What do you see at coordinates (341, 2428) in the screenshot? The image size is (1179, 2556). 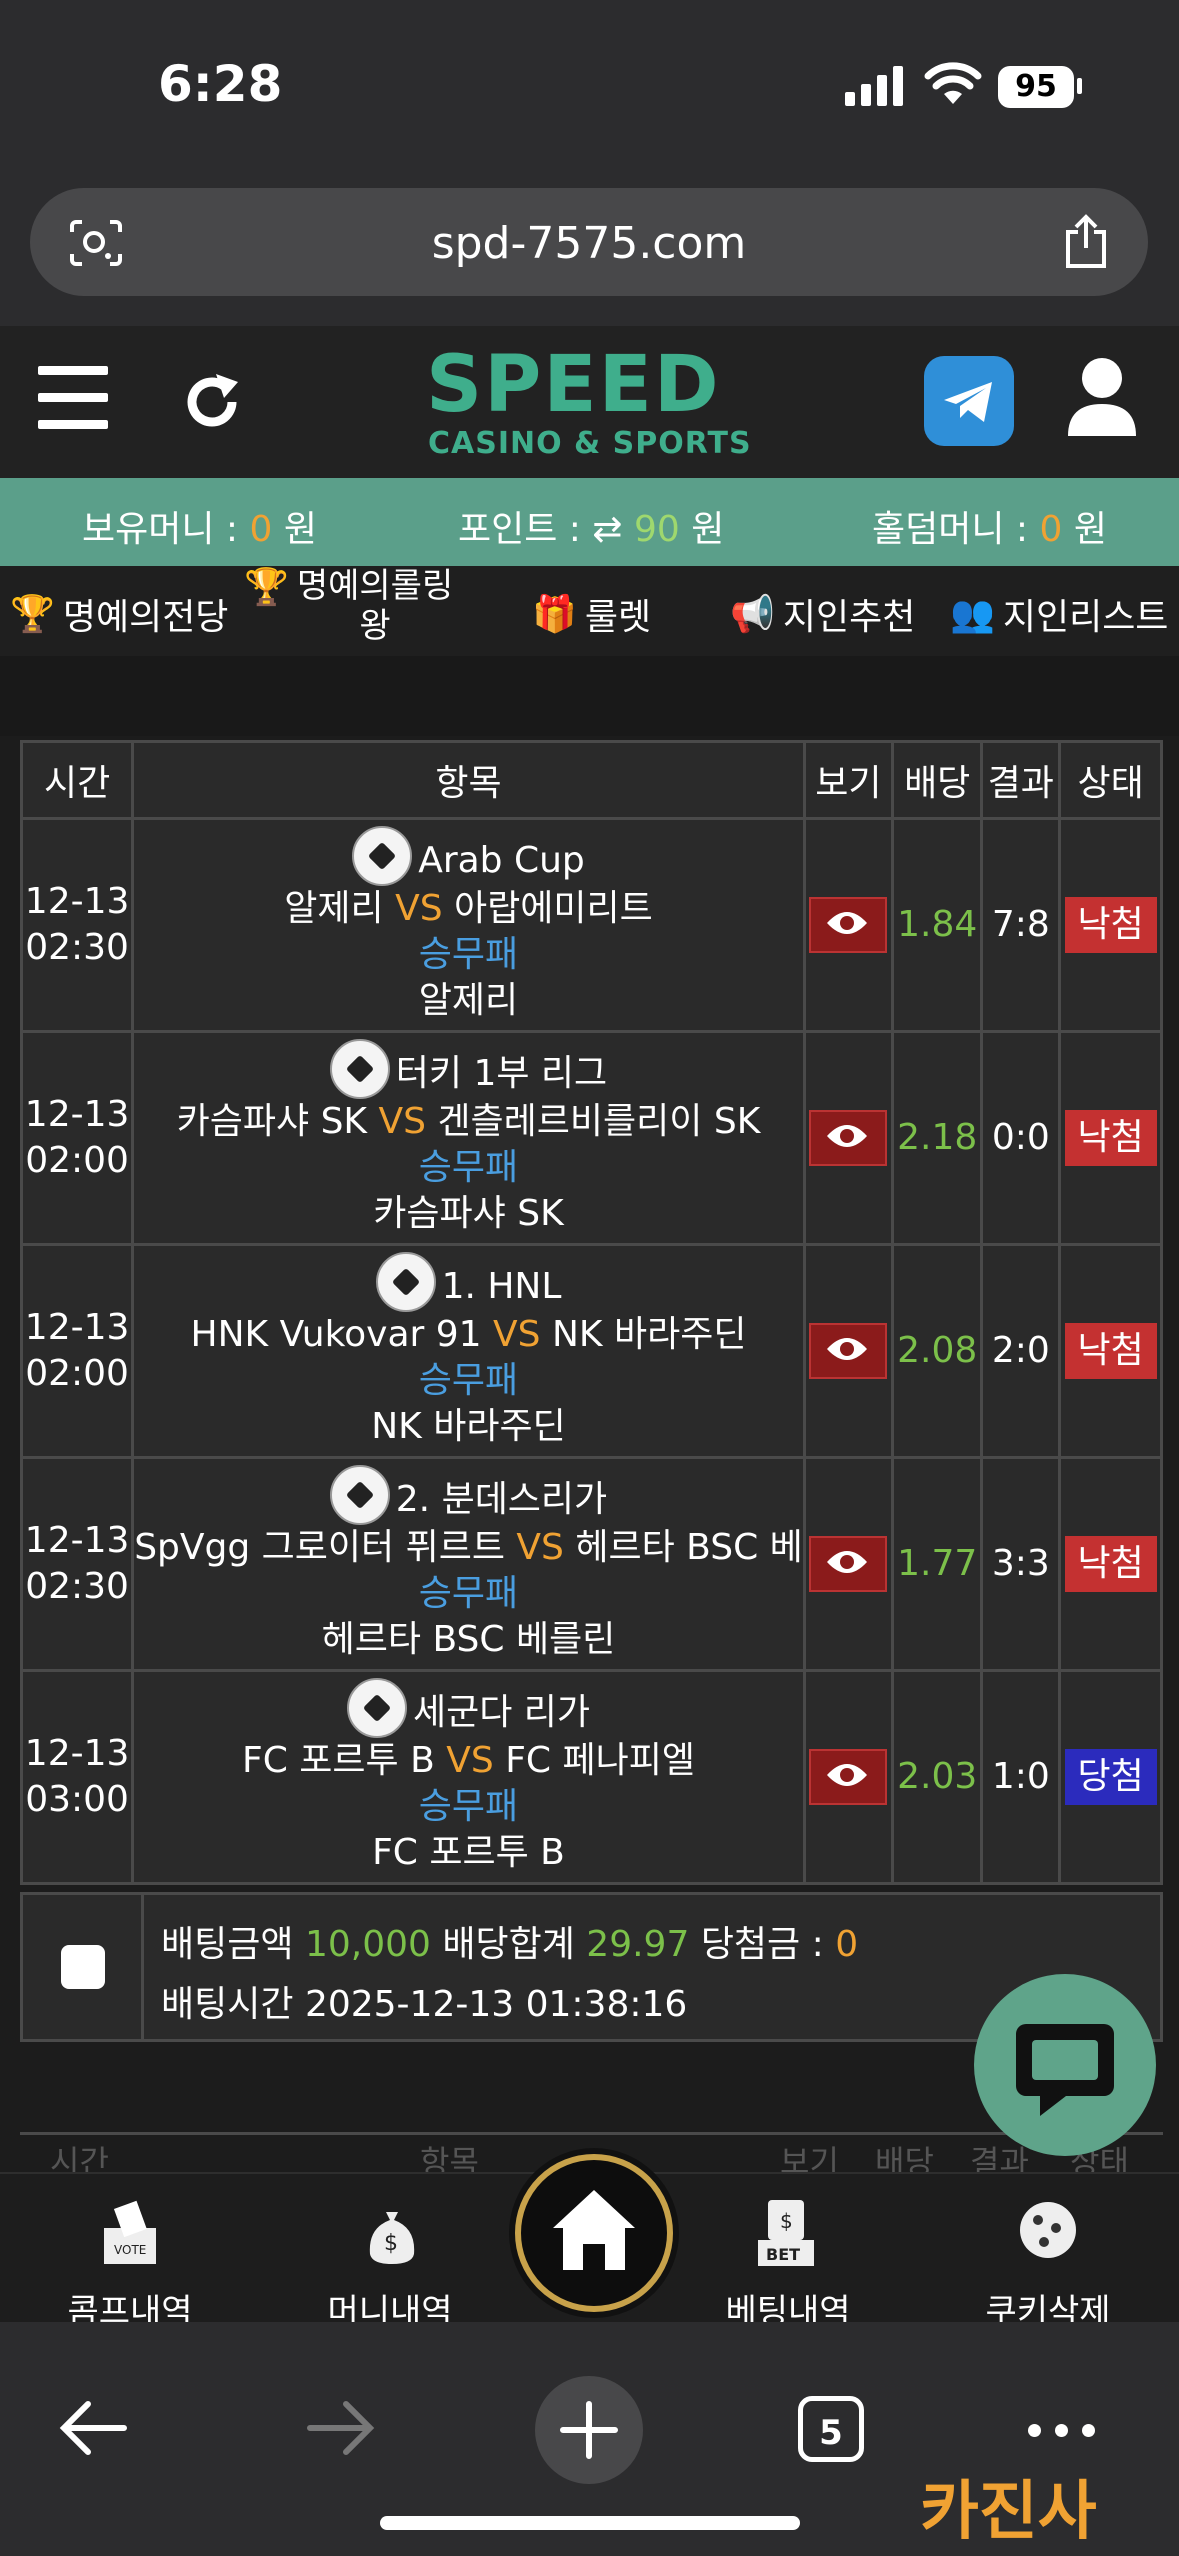 I see `forward-arrow-icon` at bounding box center [341, 2428].